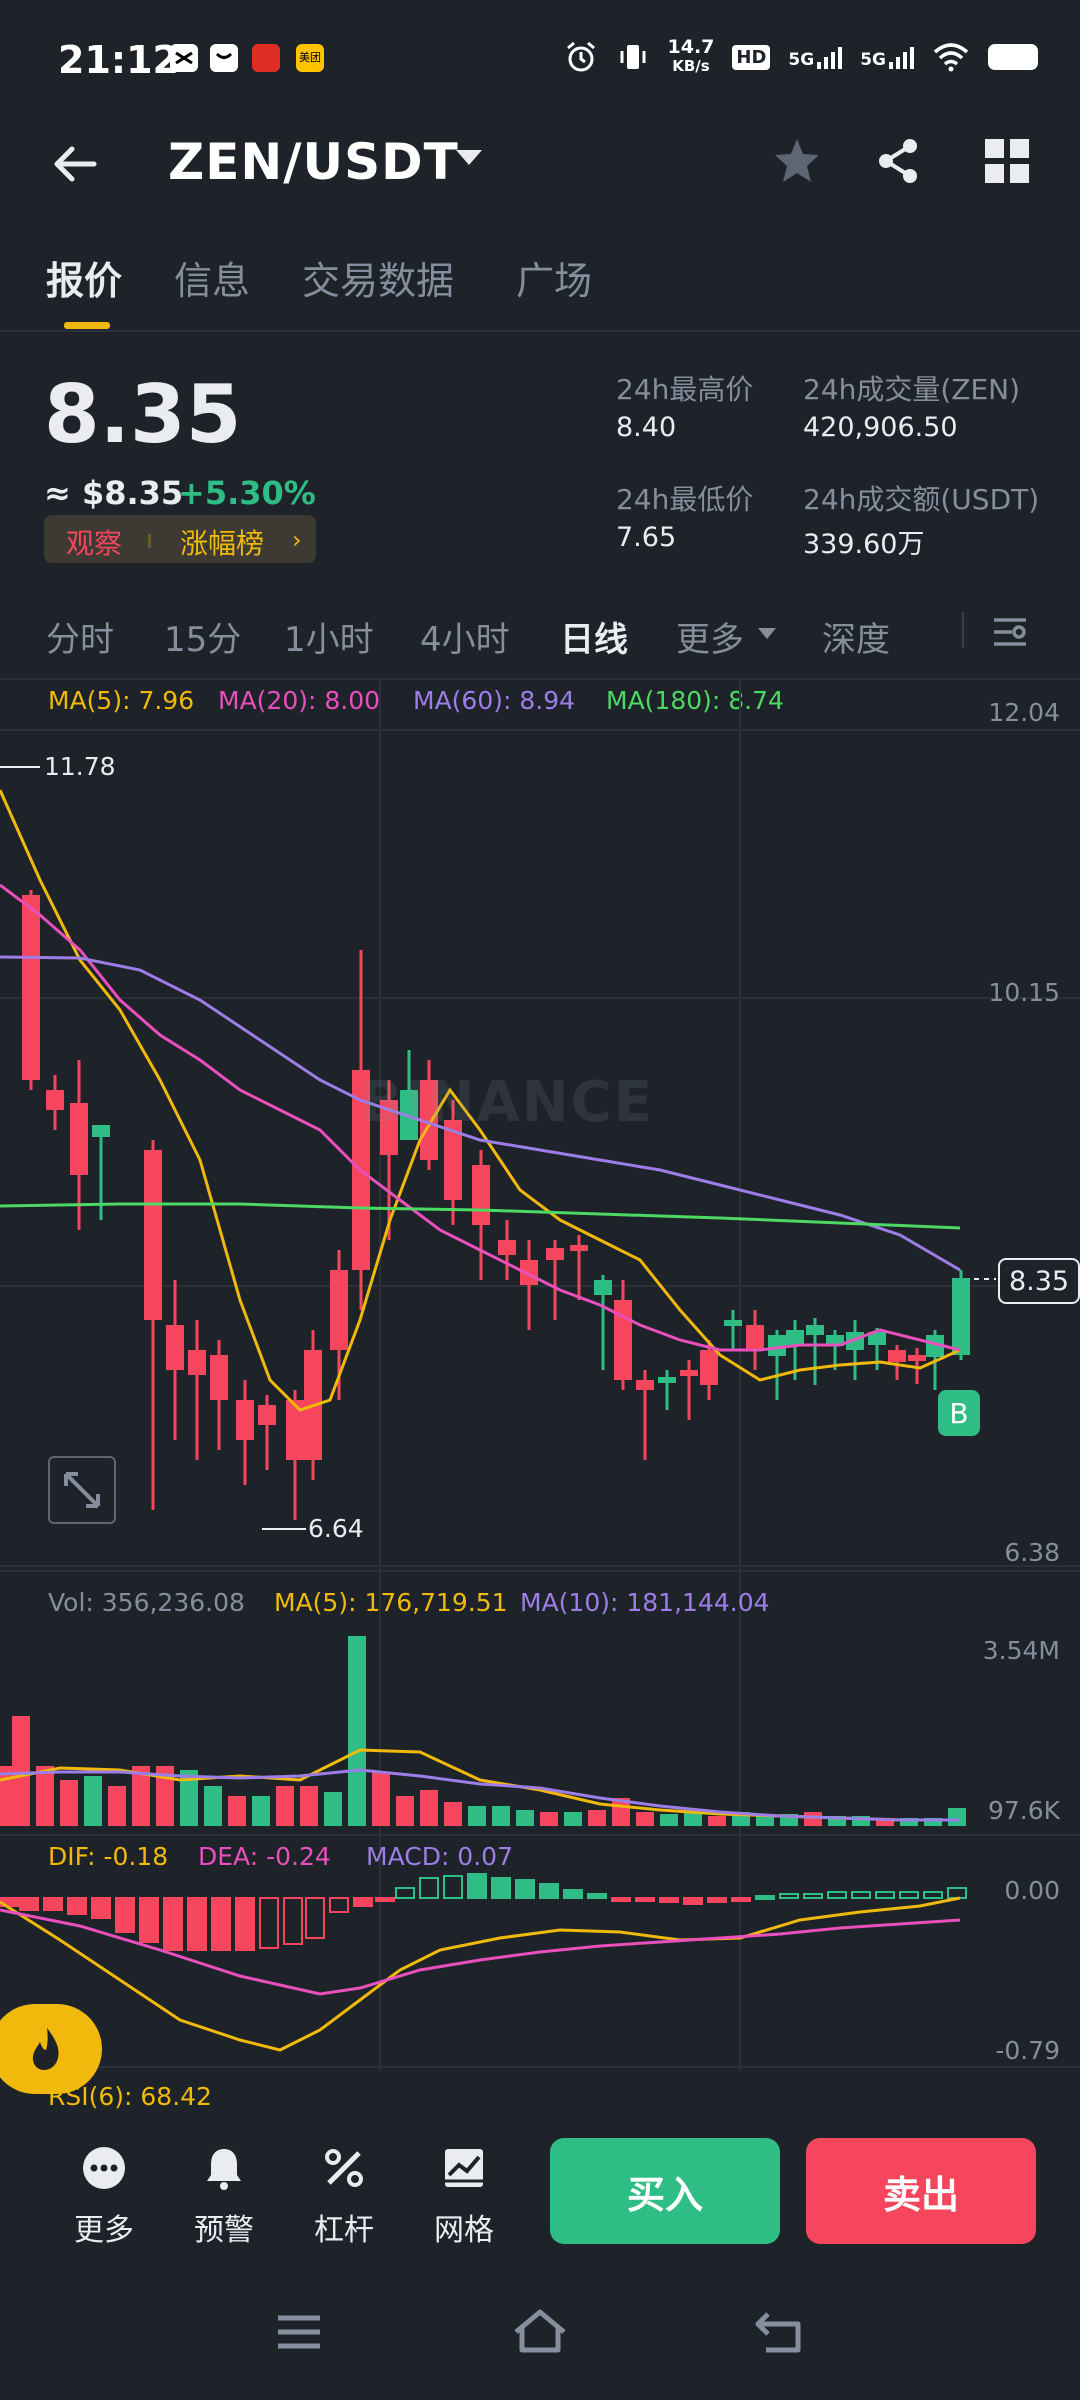 The image size is (1080, 2400). I want to click on interval-1d: 日线, so click(594, 636).